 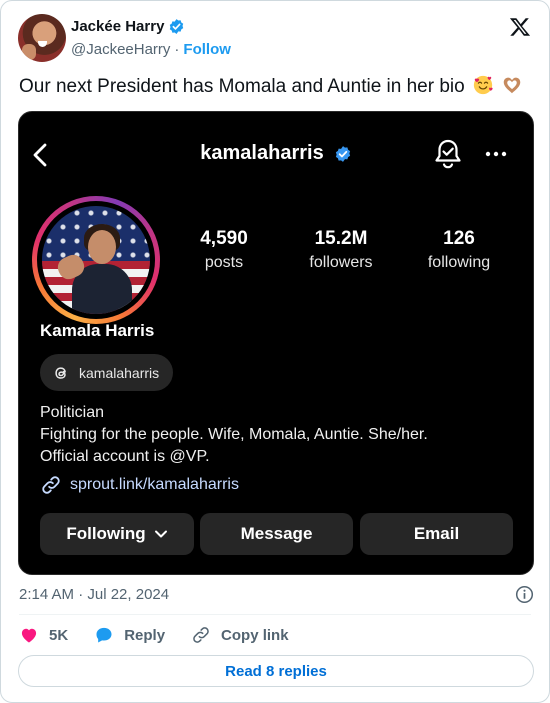 What do you see at coordinates (60, 372) in the screenshot?
I see `threads-logo-icon` at bounding box center [60, 372].